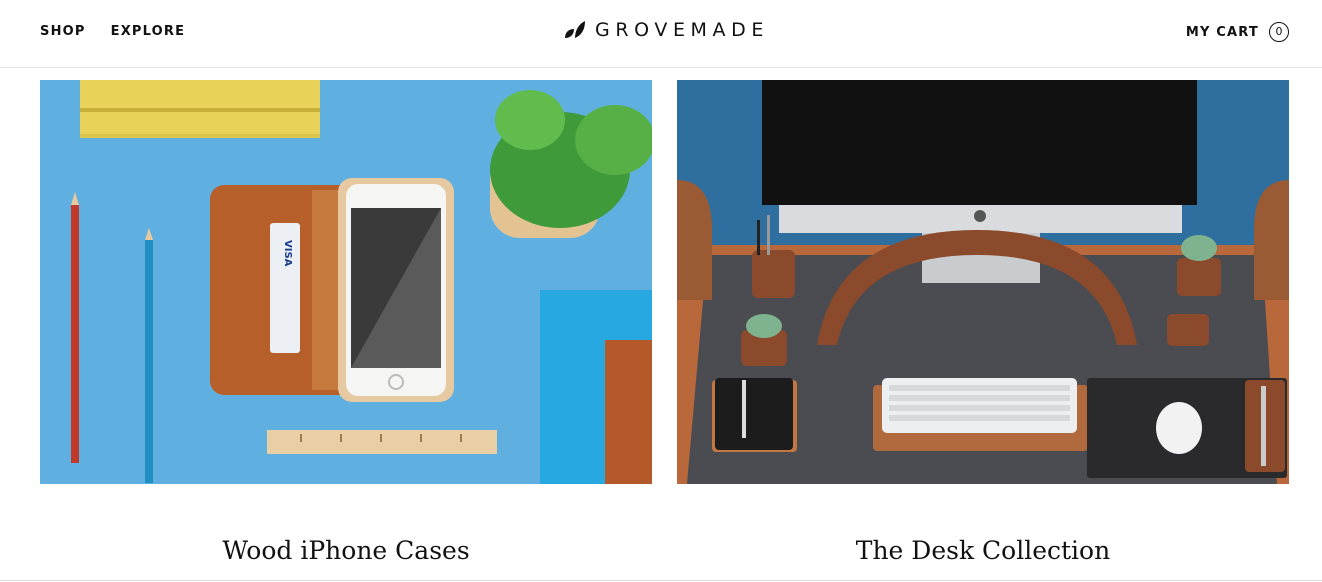 The height and width of the screenshot is (582, 1322). What do you see at coordinates (682, 30) in the screenshot?
I see `brand-name: GROVEMADE` at bounding box center [682, 30].